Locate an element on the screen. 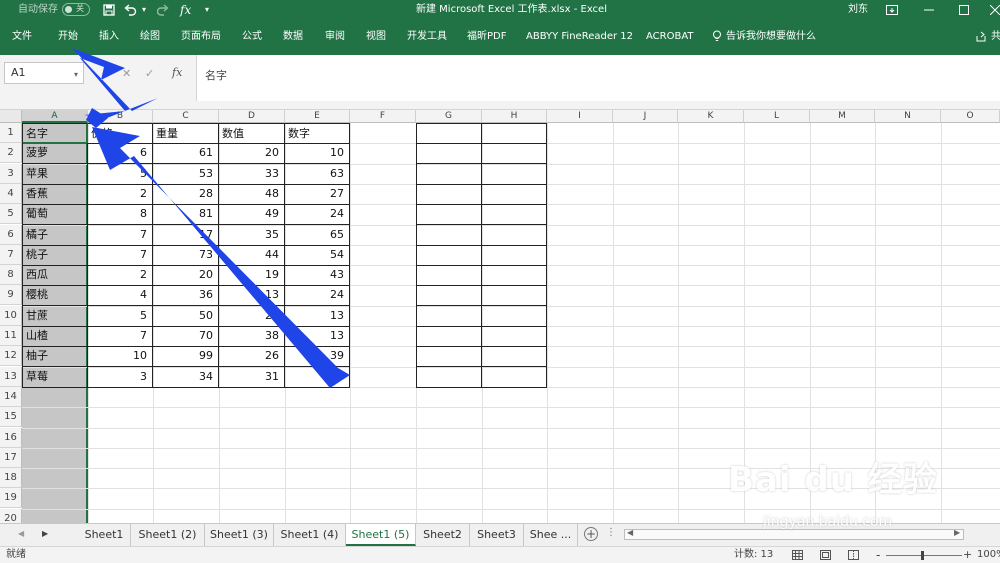  cell-g4 is located at coordinates (449, 194).